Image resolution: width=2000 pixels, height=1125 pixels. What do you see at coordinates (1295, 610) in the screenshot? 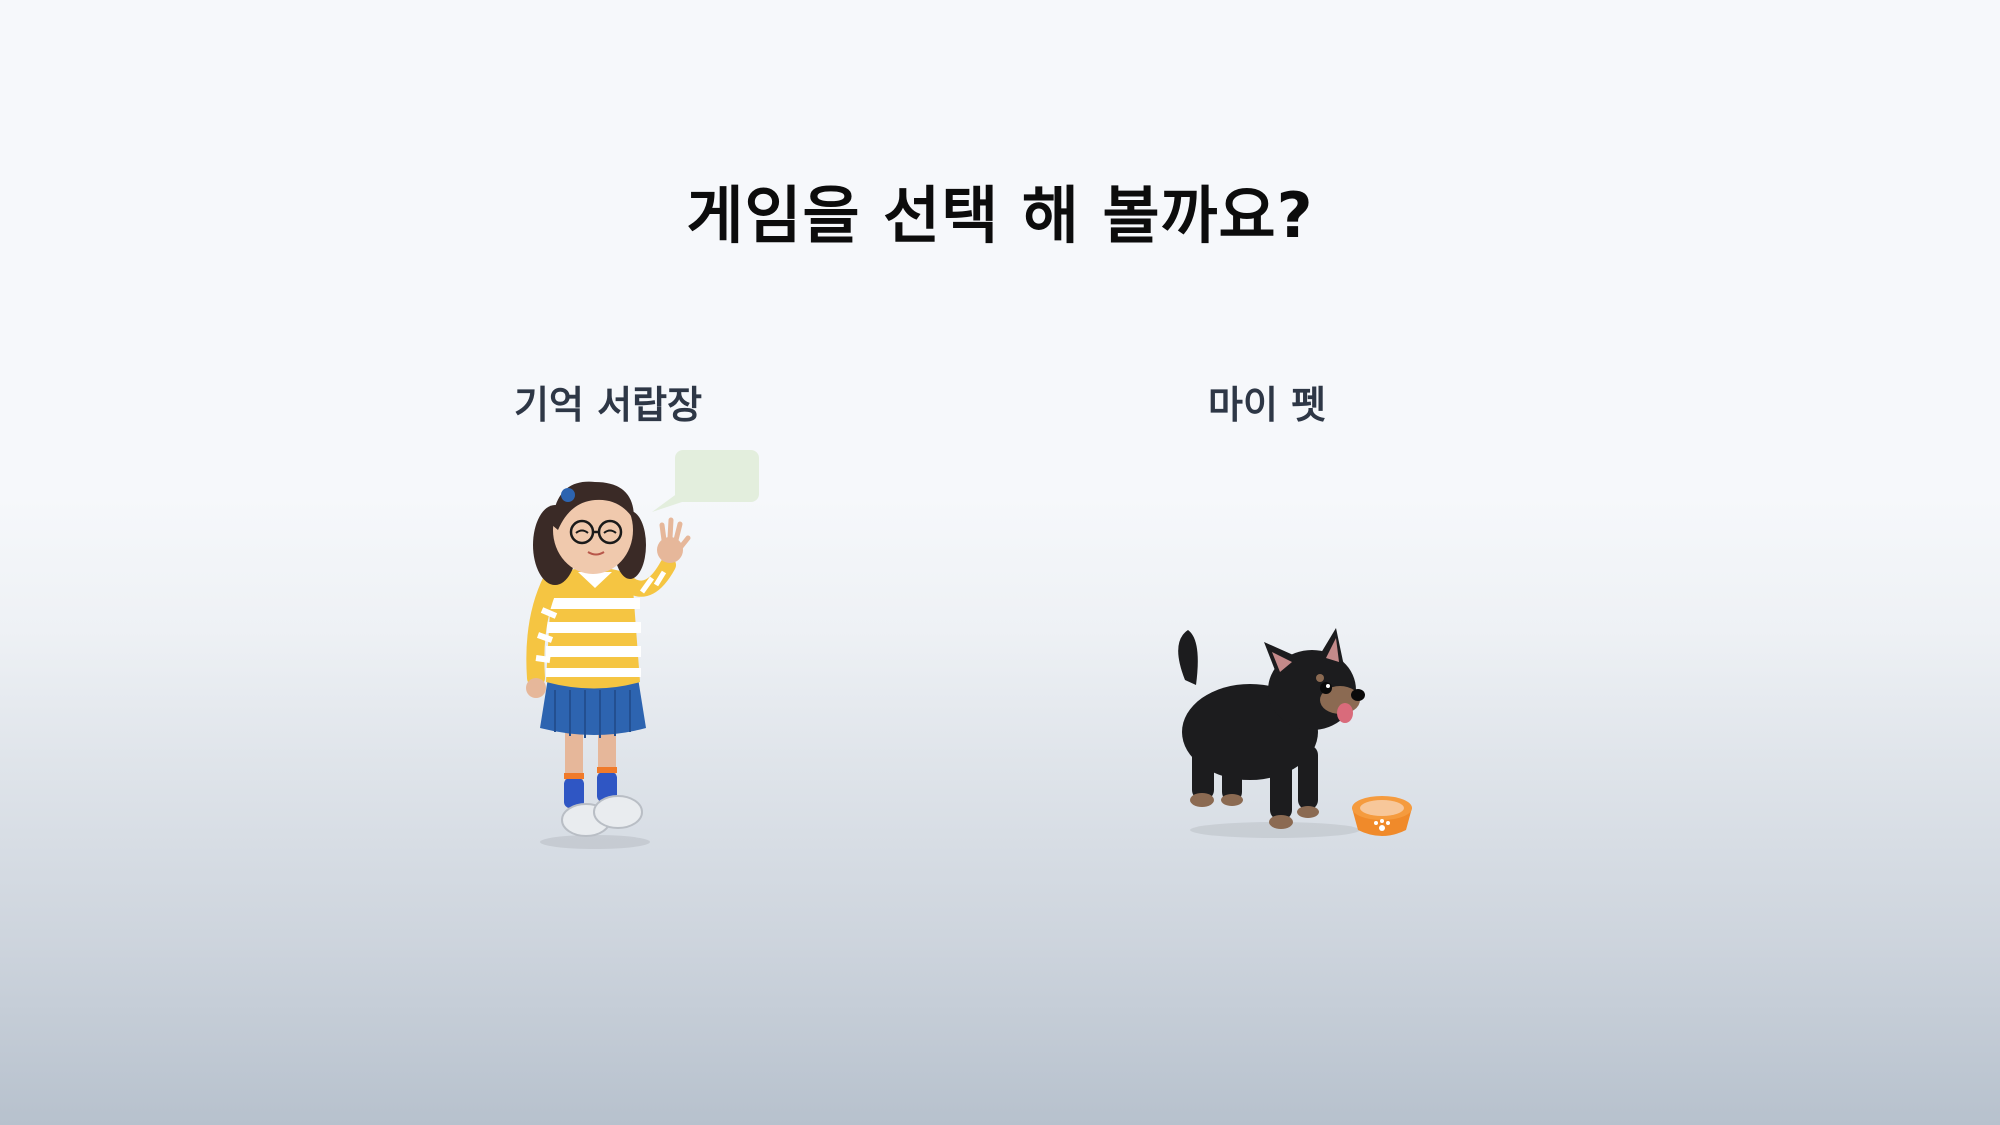
I see `game-card-my-pet: 마이 펫` at bounding box center [1295, 610].